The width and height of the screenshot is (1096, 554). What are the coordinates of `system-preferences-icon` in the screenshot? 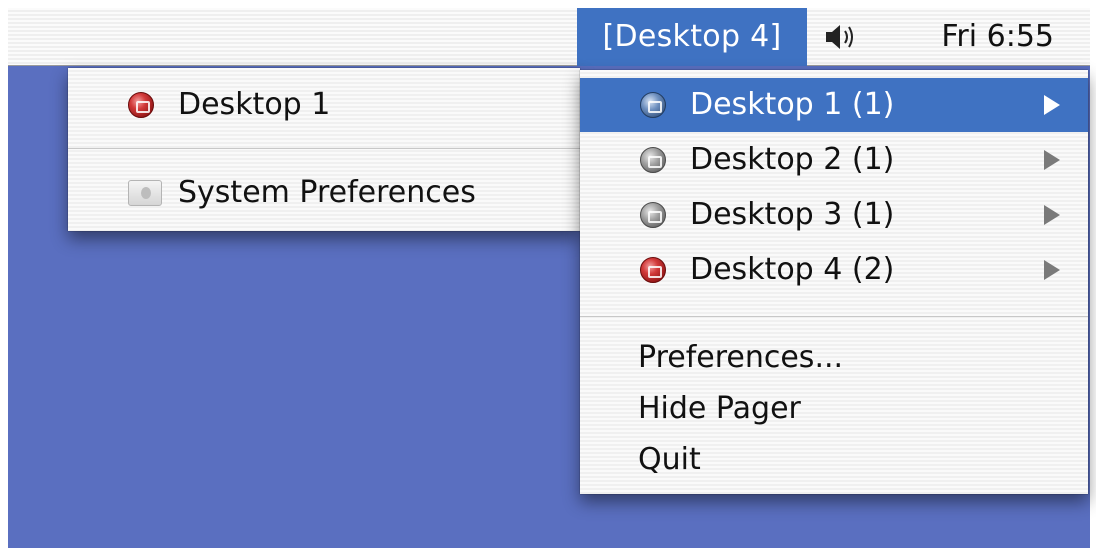 It's located at (145, 193).